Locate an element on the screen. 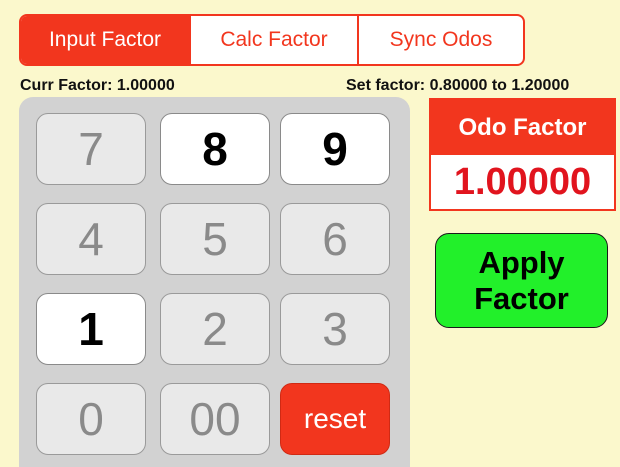  key-5: 5 is located at coordinates (215, 239).